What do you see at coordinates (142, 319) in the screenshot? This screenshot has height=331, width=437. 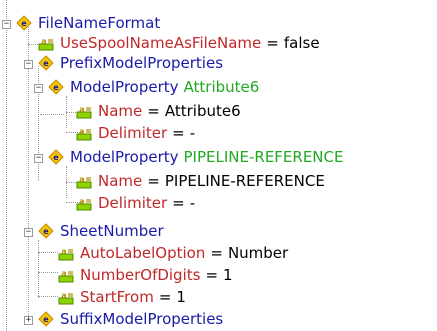 I see `node-label: SuffixModelProperties` at bounding box center [142, 319].